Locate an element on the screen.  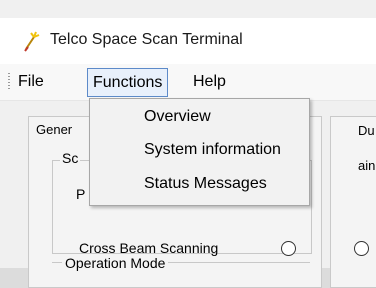
right-tab-page is located at coordinates (353, 202).